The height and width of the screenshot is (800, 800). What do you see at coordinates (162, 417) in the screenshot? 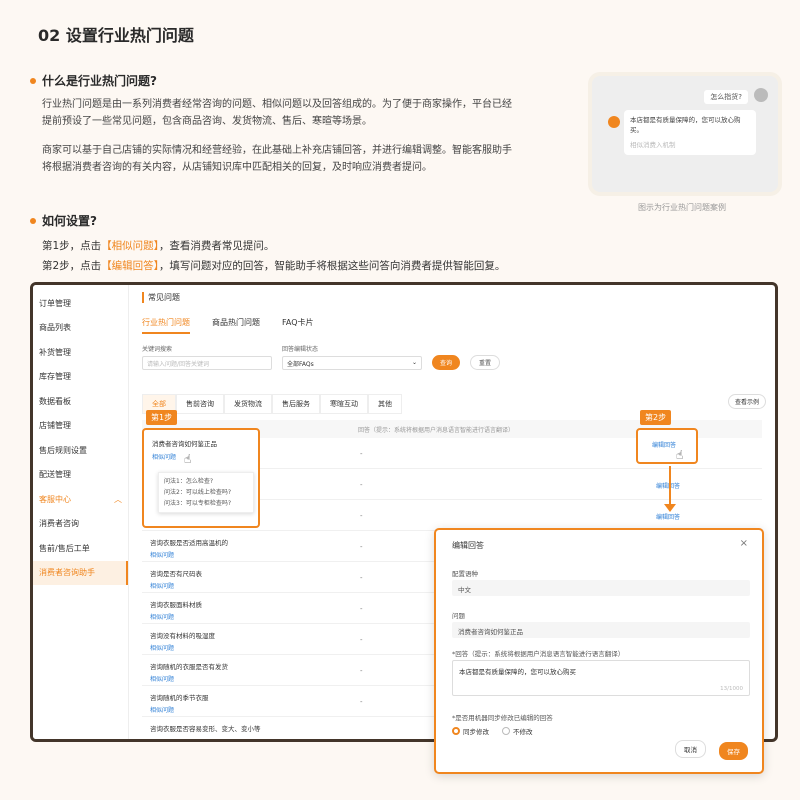
I see `step1-badge: 第1步` at bounding box center [162, 417].